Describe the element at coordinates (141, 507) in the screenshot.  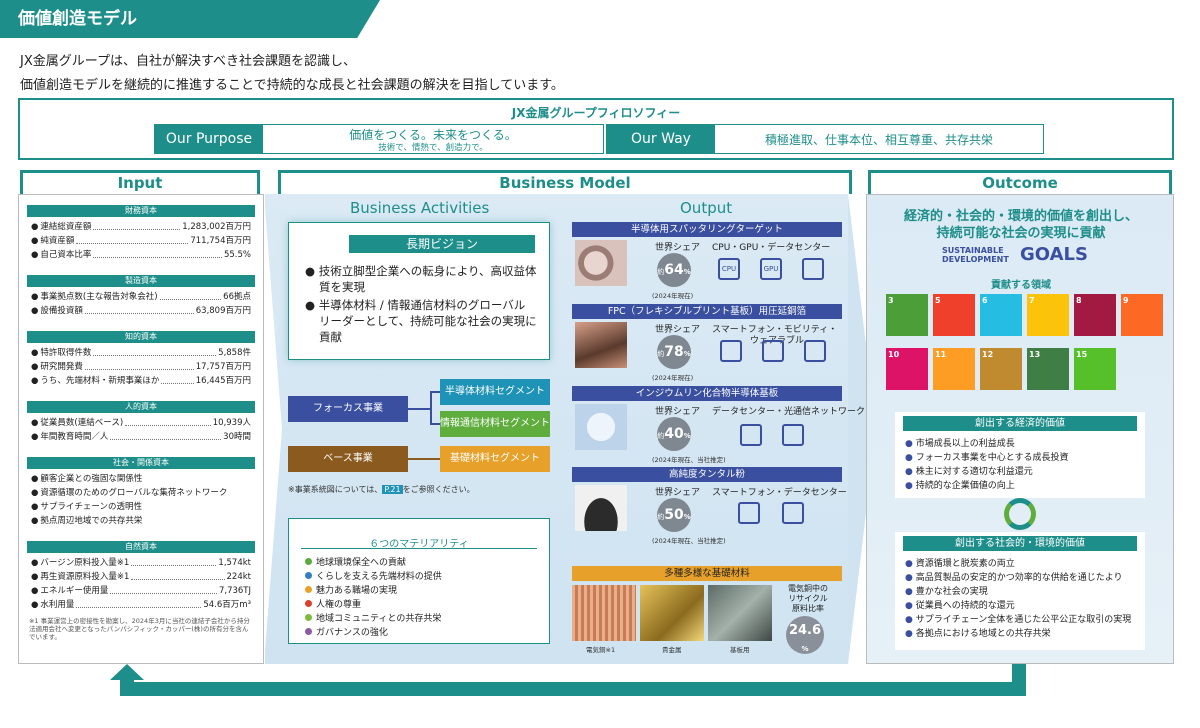
I see `input-row: ● サプライチェーンの透明性` at that location.